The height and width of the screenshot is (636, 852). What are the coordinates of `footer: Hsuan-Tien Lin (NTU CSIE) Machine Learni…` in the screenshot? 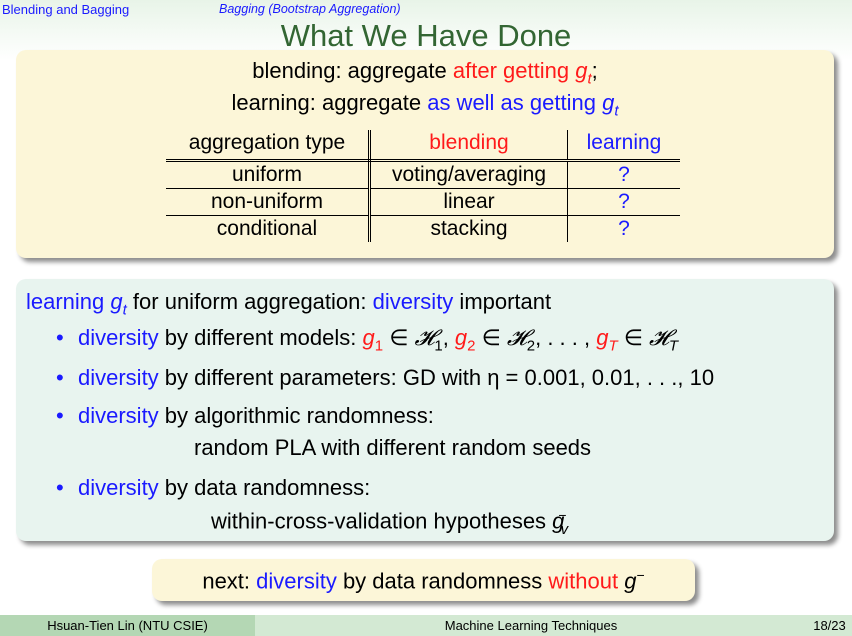 It's located at (426, 625).